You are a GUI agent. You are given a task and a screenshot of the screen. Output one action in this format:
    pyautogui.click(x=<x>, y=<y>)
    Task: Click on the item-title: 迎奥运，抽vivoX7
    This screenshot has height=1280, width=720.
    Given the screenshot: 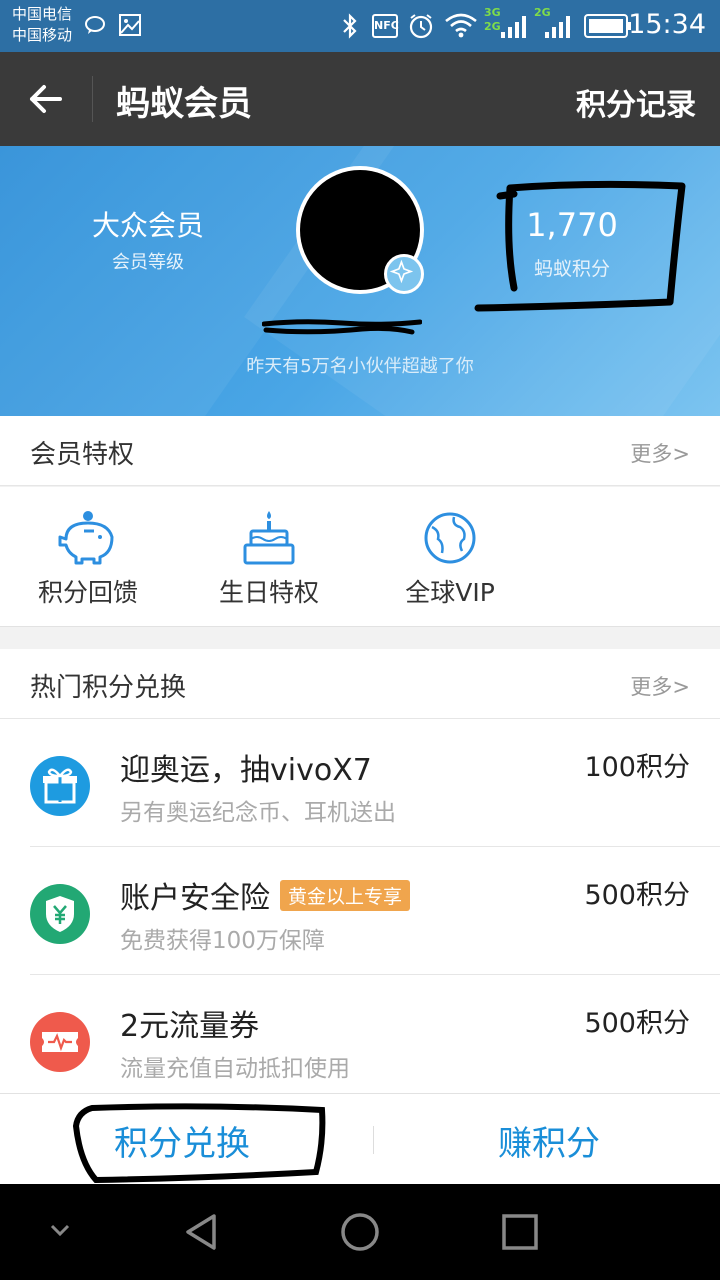 What is the action you would take?
    pyautogui.click(x=246, y=770)
    